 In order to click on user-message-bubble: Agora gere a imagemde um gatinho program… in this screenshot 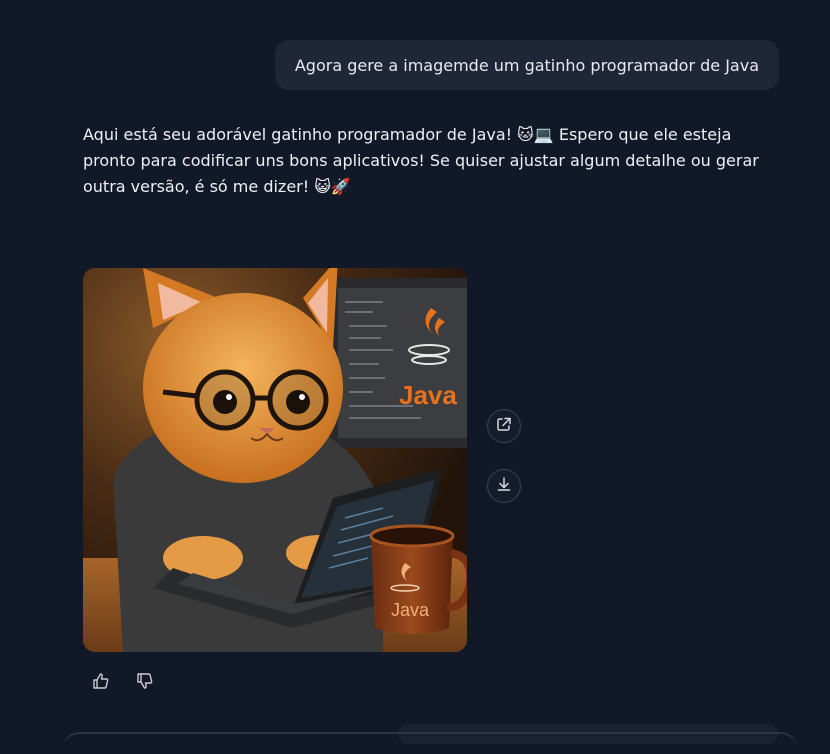, I will do `click(526, 65)`.